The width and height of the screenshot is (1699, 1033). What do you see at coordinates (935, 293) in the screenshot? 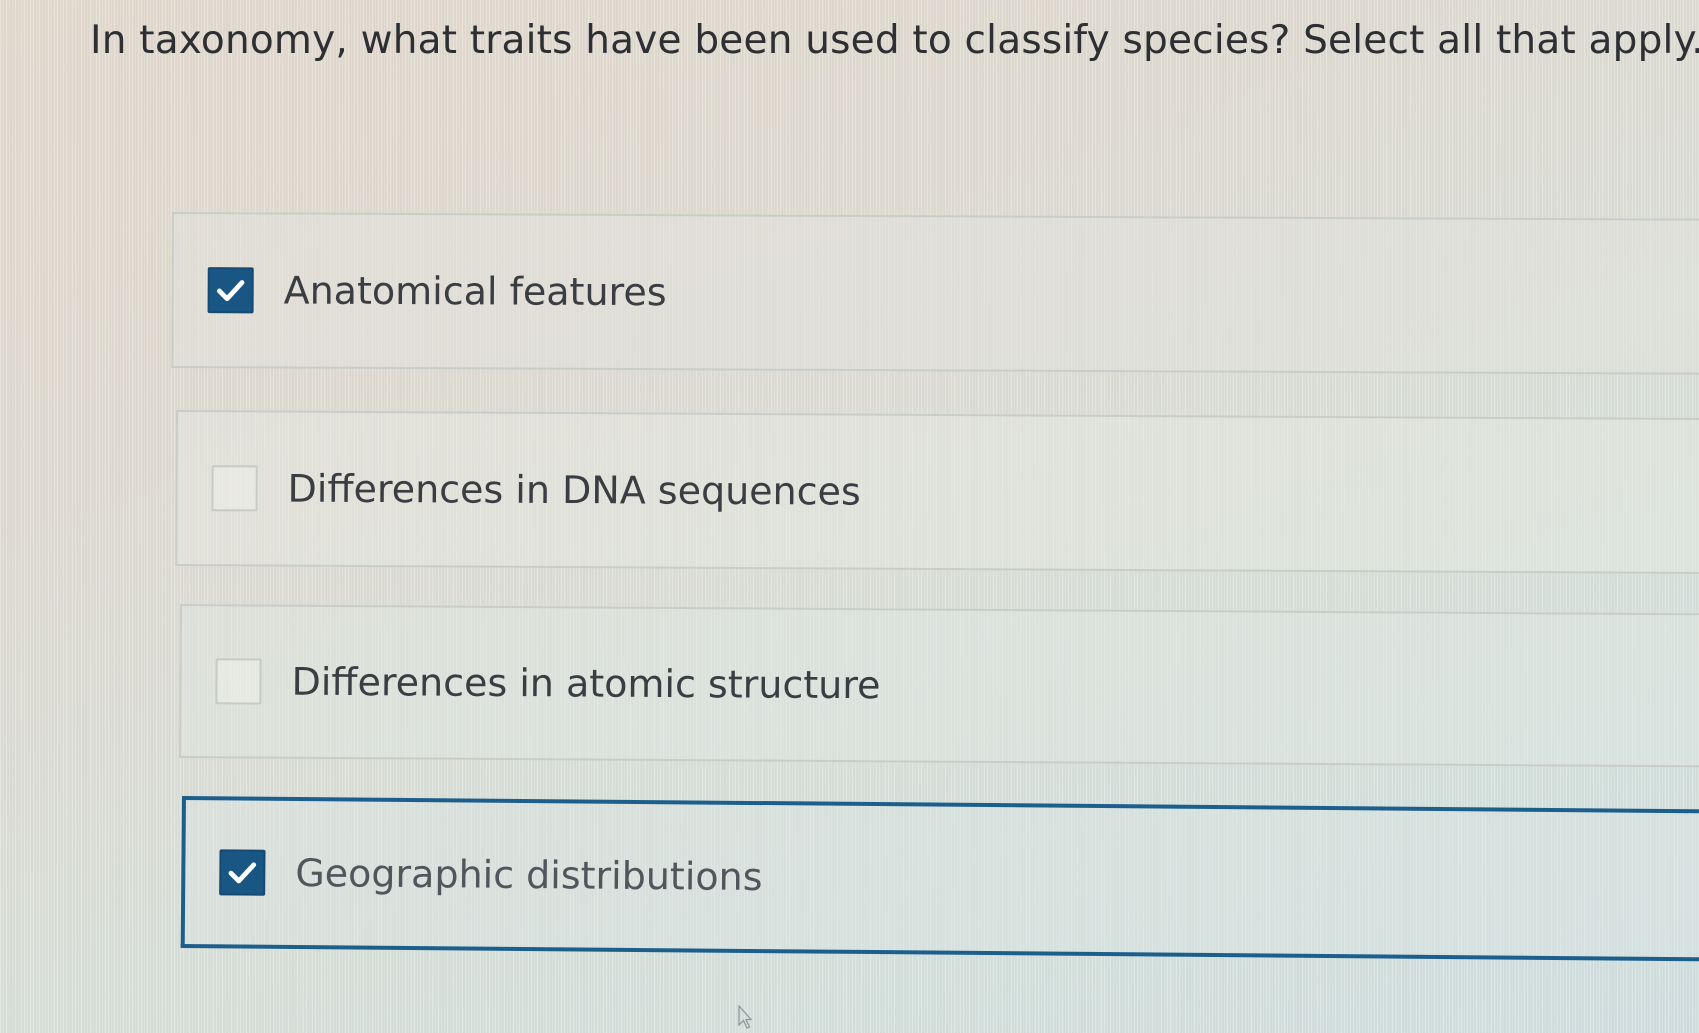
I see `option-anatomical-features: Anatomical features` at bounding box center [935, 293].